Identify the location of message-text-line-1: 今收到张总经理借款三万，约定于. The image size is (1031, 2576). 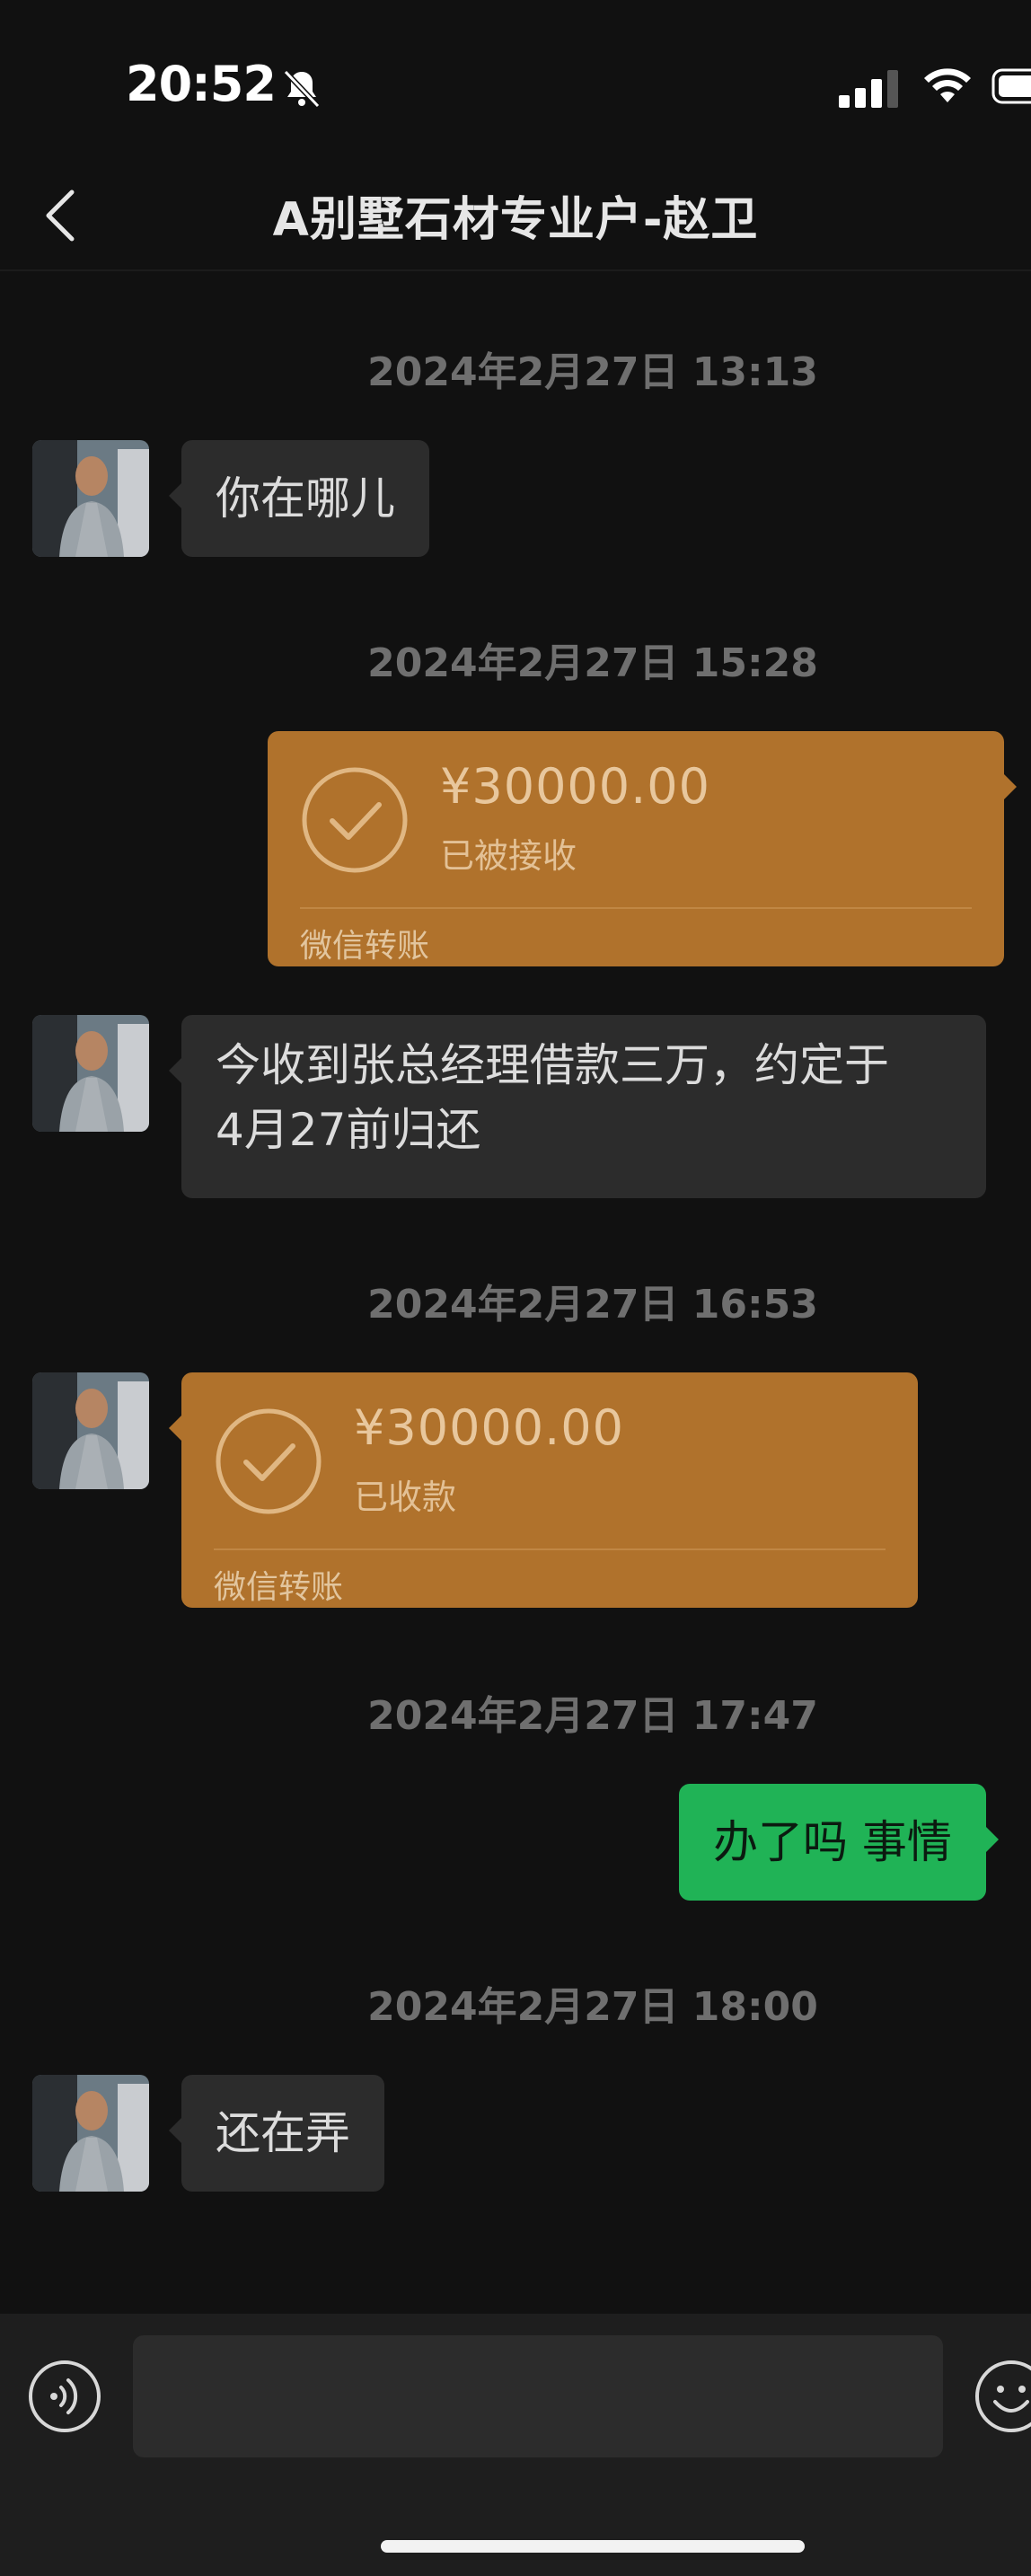
(552, 1065).